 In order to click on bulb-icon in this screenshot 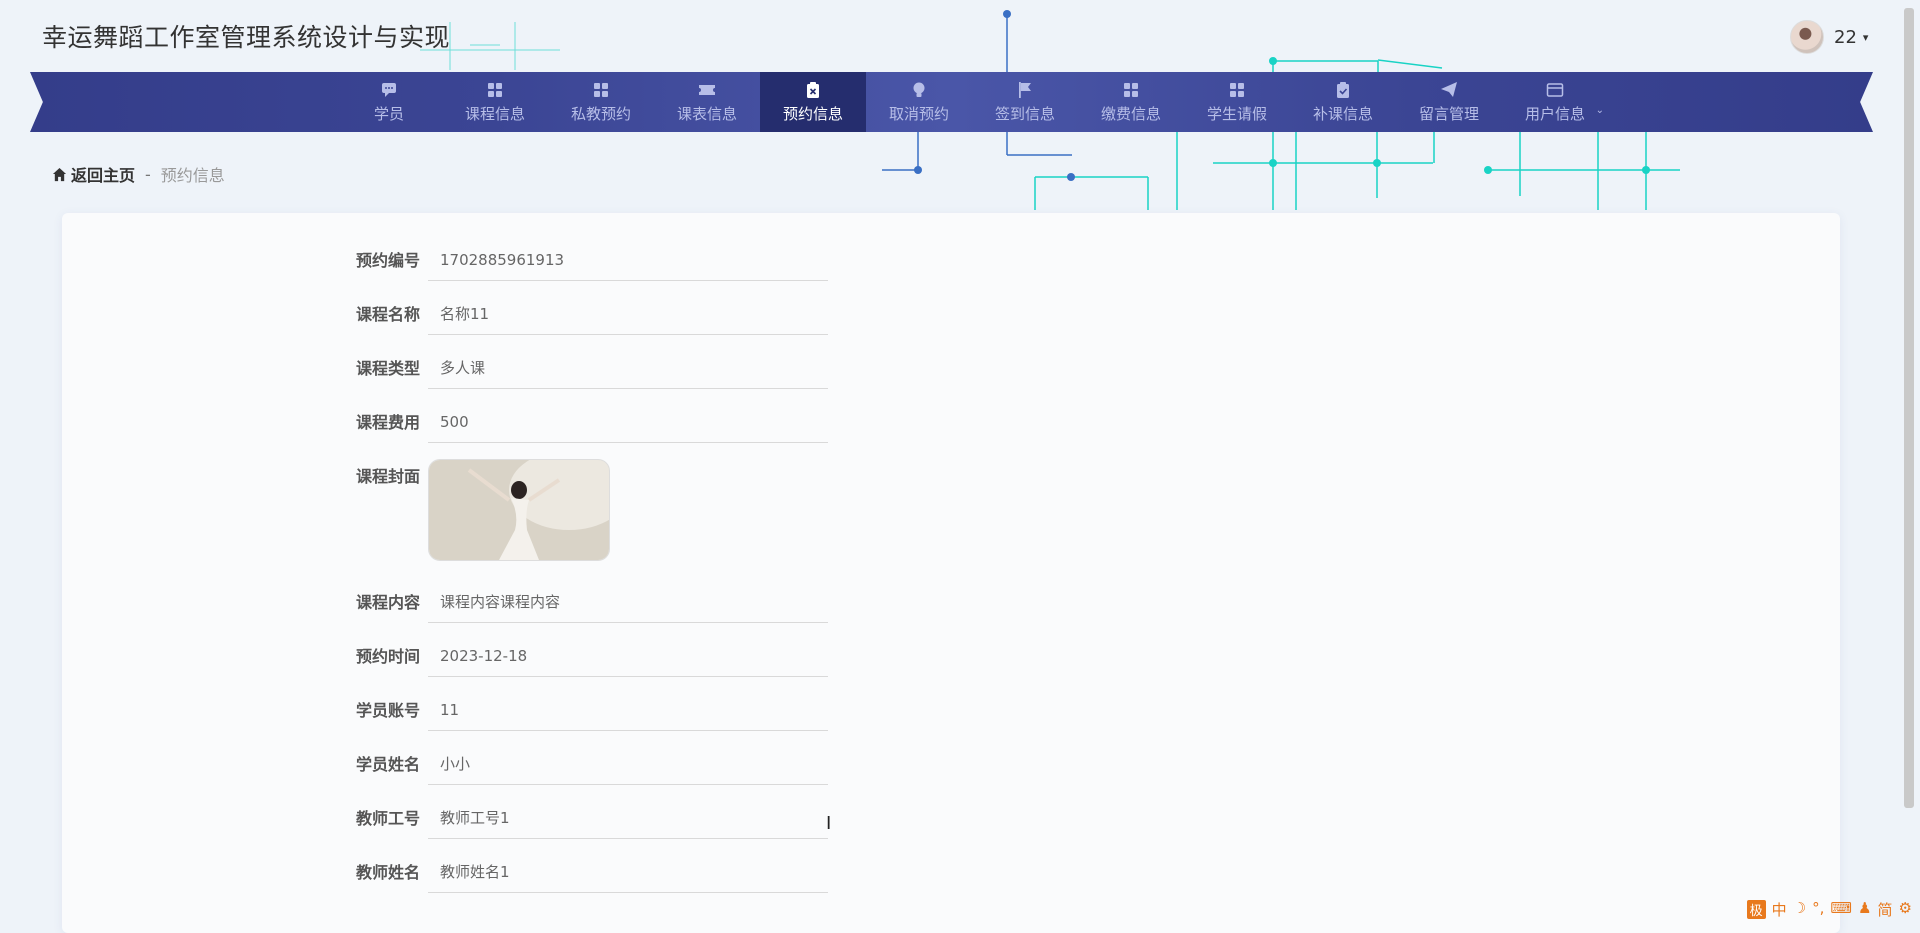, I will do `click(919, 90)`.